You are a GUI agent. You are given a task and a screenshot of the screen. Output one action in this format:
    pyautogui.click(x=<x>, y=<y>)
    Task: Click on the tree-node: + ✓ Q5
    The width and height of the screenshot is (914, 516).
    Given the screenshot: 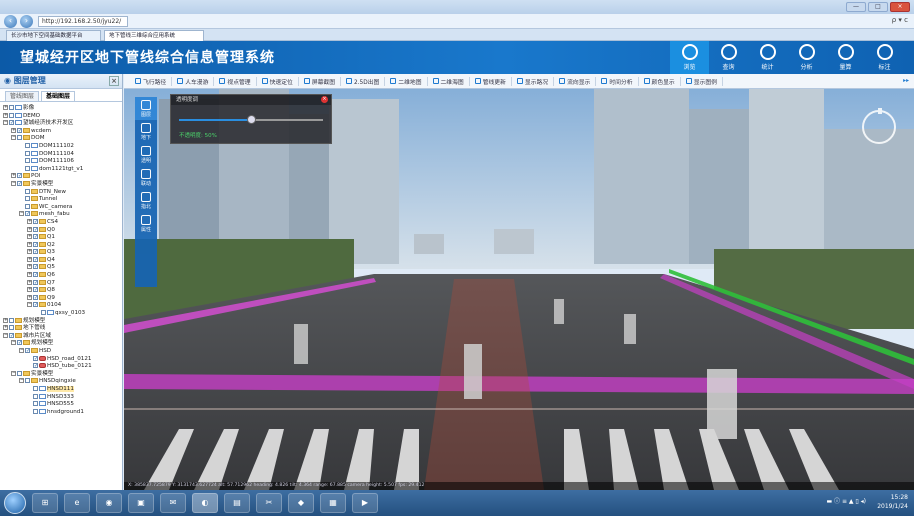 What is the action you would take?
    pyautogui.click(x=61, y=268)
    